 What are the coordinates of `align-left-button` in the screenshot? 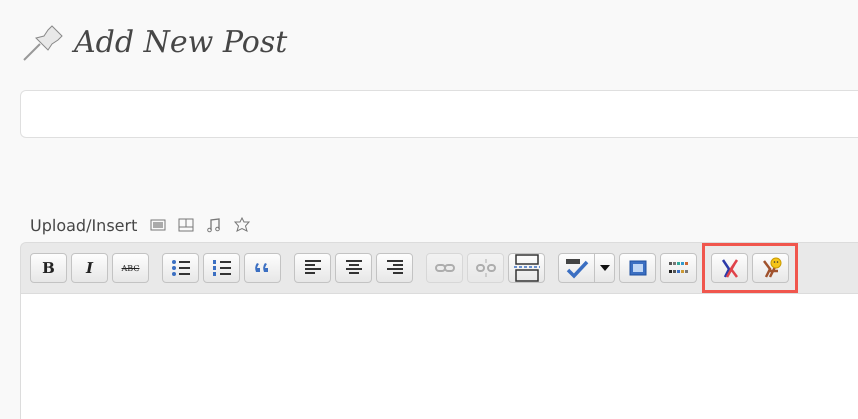 It's located at (312, 268).